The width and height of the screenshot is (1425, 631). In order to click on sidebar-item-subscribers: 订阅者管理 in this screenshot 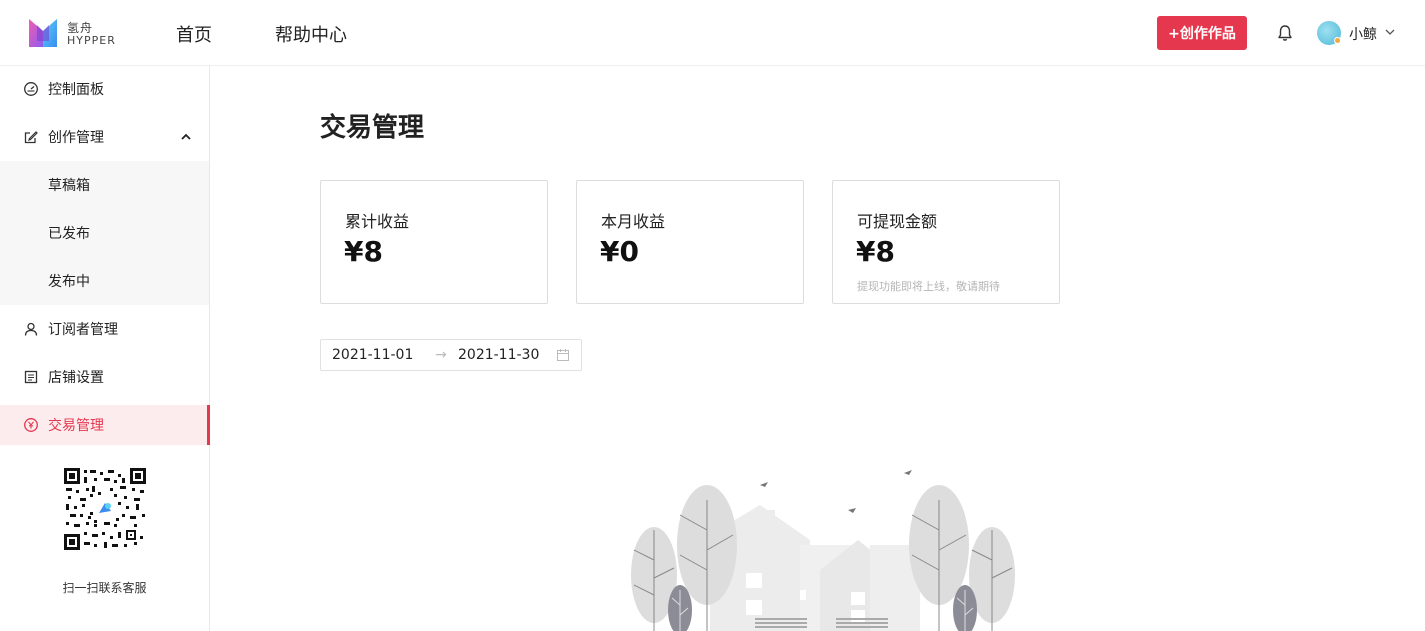, I will do `click(104, 329)`.